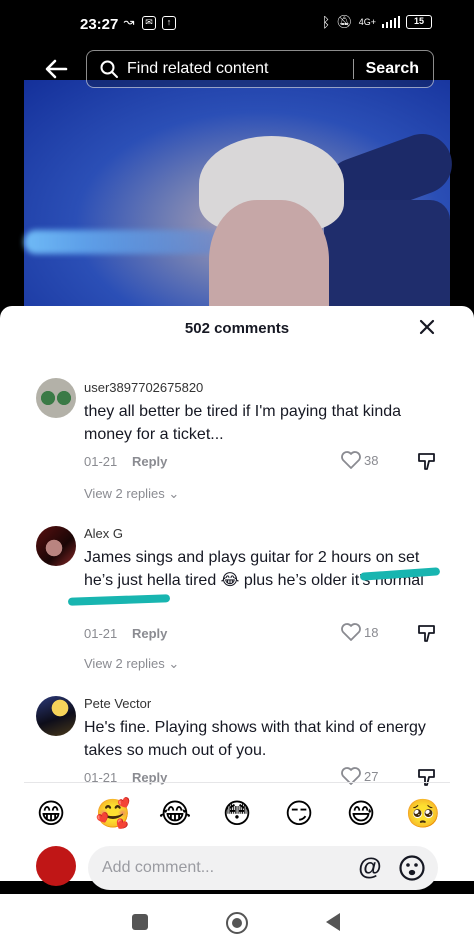 Image resolution: width=474 pixels, height=950 pixels. Describe the element at coordinates (109, 69) in the screenshot. I see `search-icon` at that location.